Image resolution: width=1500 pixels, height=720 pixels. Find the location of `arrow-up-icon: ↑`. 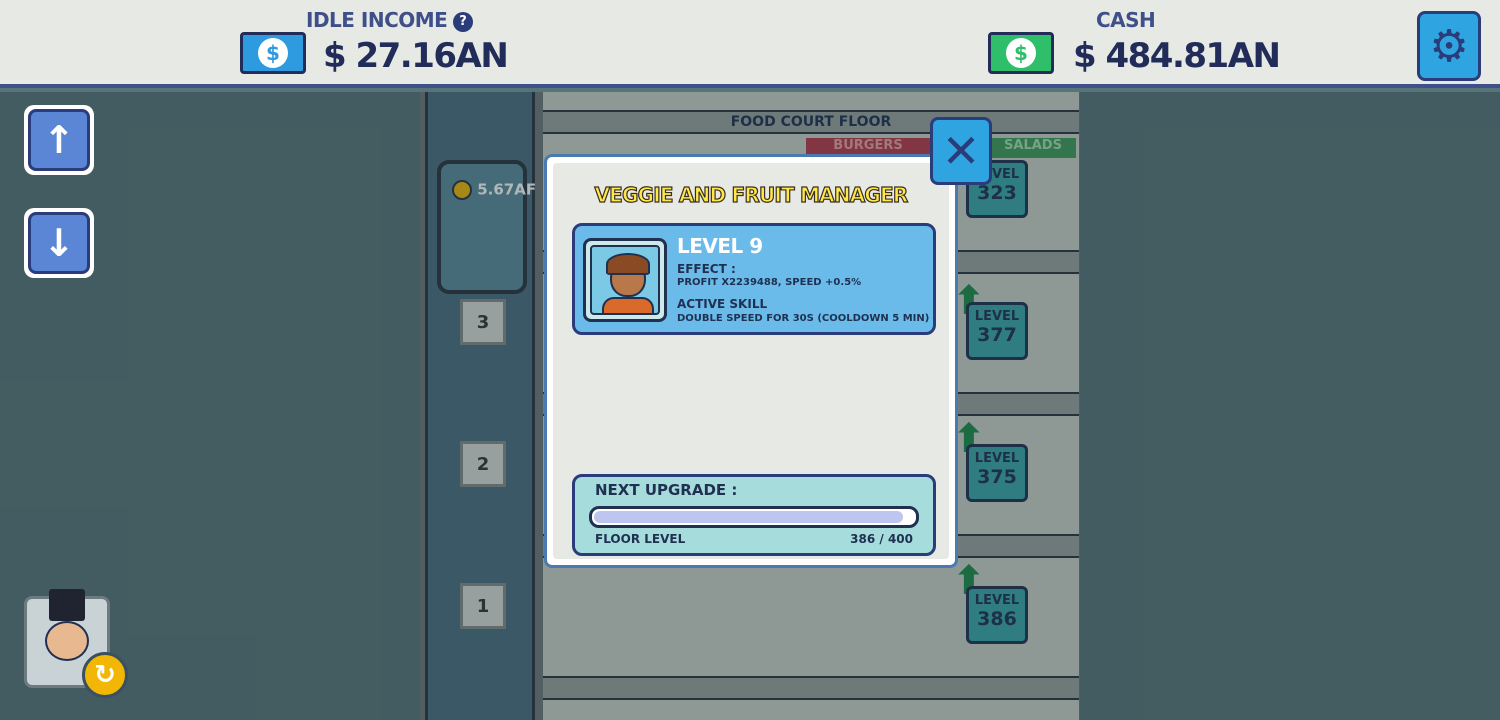

arrow-up-icon: ↑ is located at coordinates (59, 140).